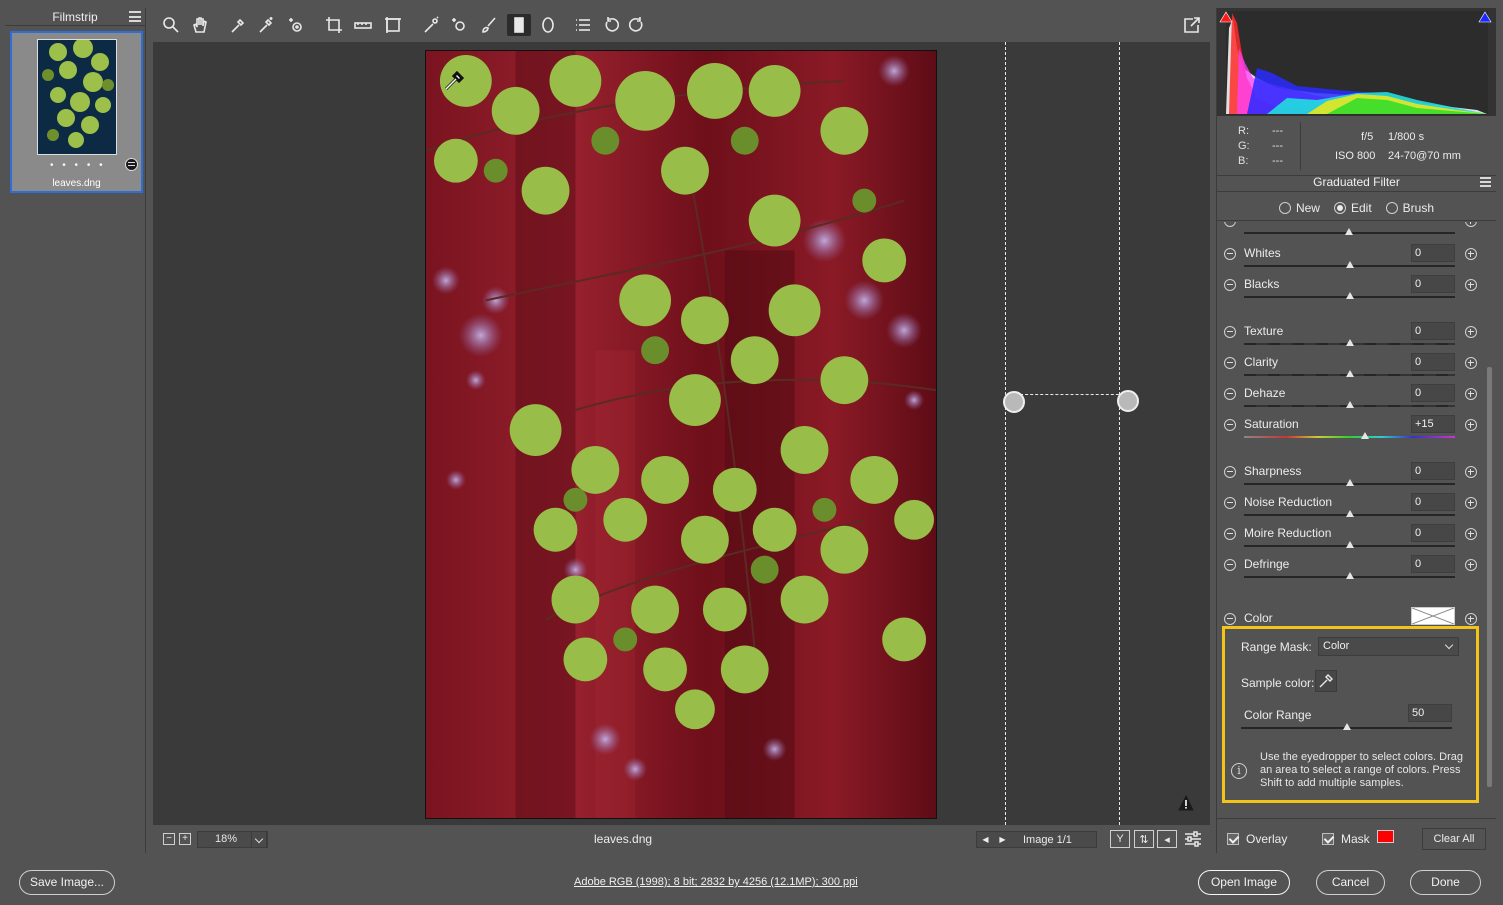 The width and height of the screenshot is (1503, 905). I want to click on dehaze-increase-icon, so click(1471, 394).